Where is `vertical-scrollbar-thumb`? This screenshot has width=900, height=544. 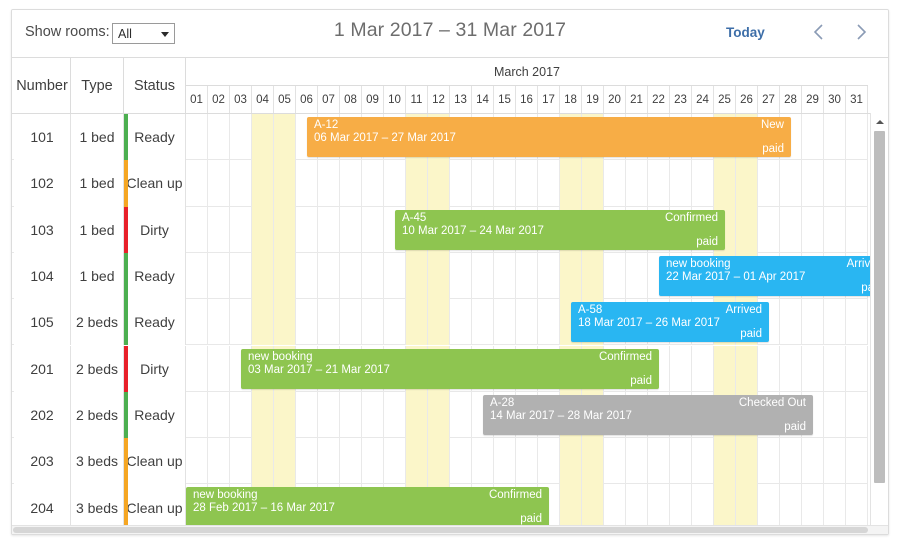 vertical-scrollbar-thumb is located at coordinates (879, 307).